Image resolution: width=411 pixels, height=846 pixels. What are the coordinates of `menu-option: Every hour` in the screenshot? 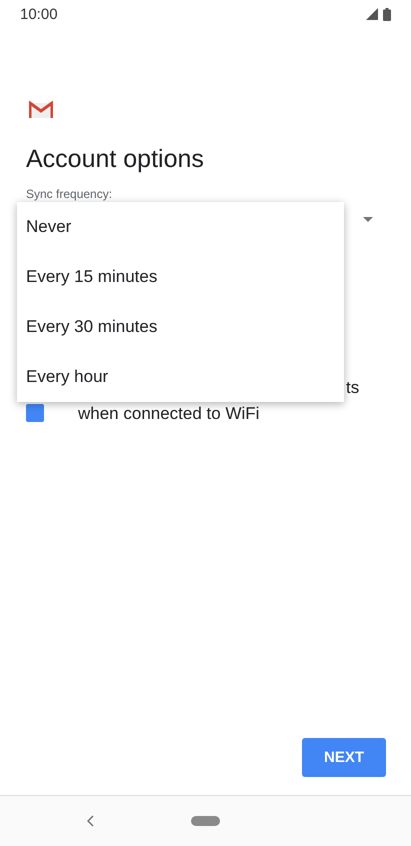 It's located at (180, 377).